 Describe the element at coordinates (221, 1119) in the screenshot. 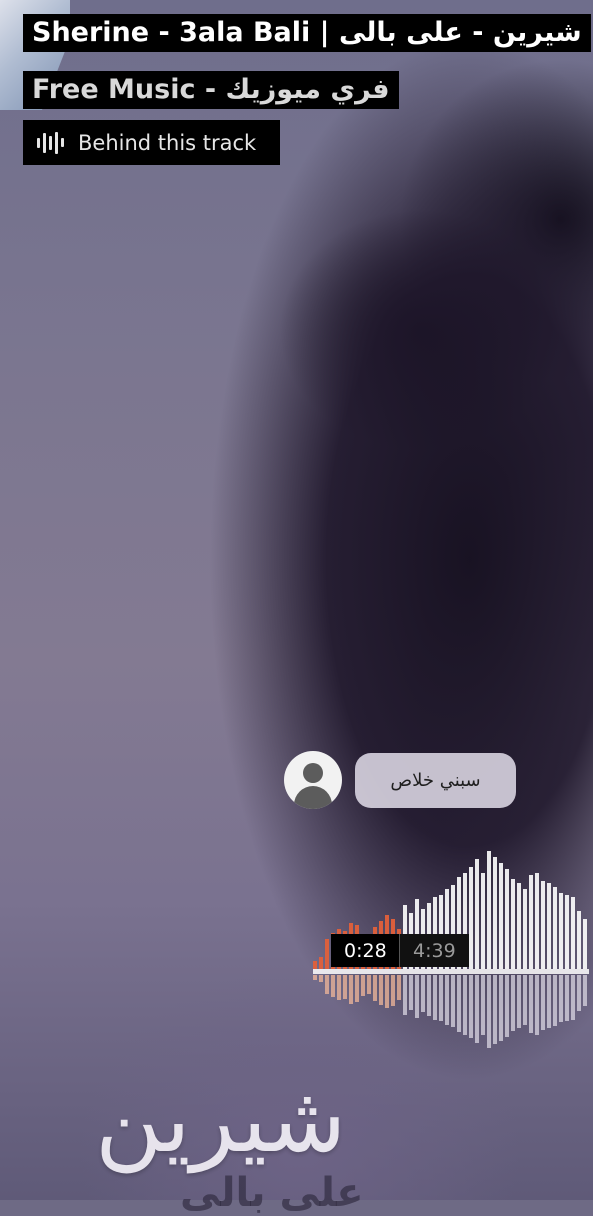

I see `artwork-artist-name: شيرين` at that location.